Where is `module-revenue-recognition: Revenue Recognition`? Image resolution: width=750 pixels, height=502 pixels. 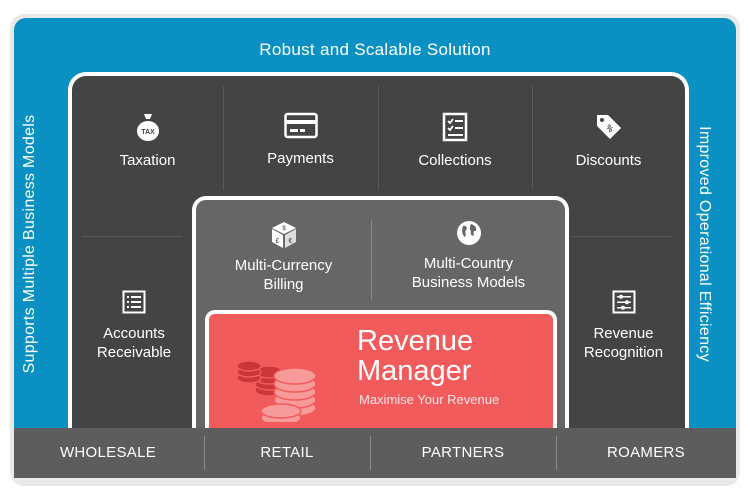 module-revenue-recognition: Revenue Recognition is located at coordinates (623, 326).